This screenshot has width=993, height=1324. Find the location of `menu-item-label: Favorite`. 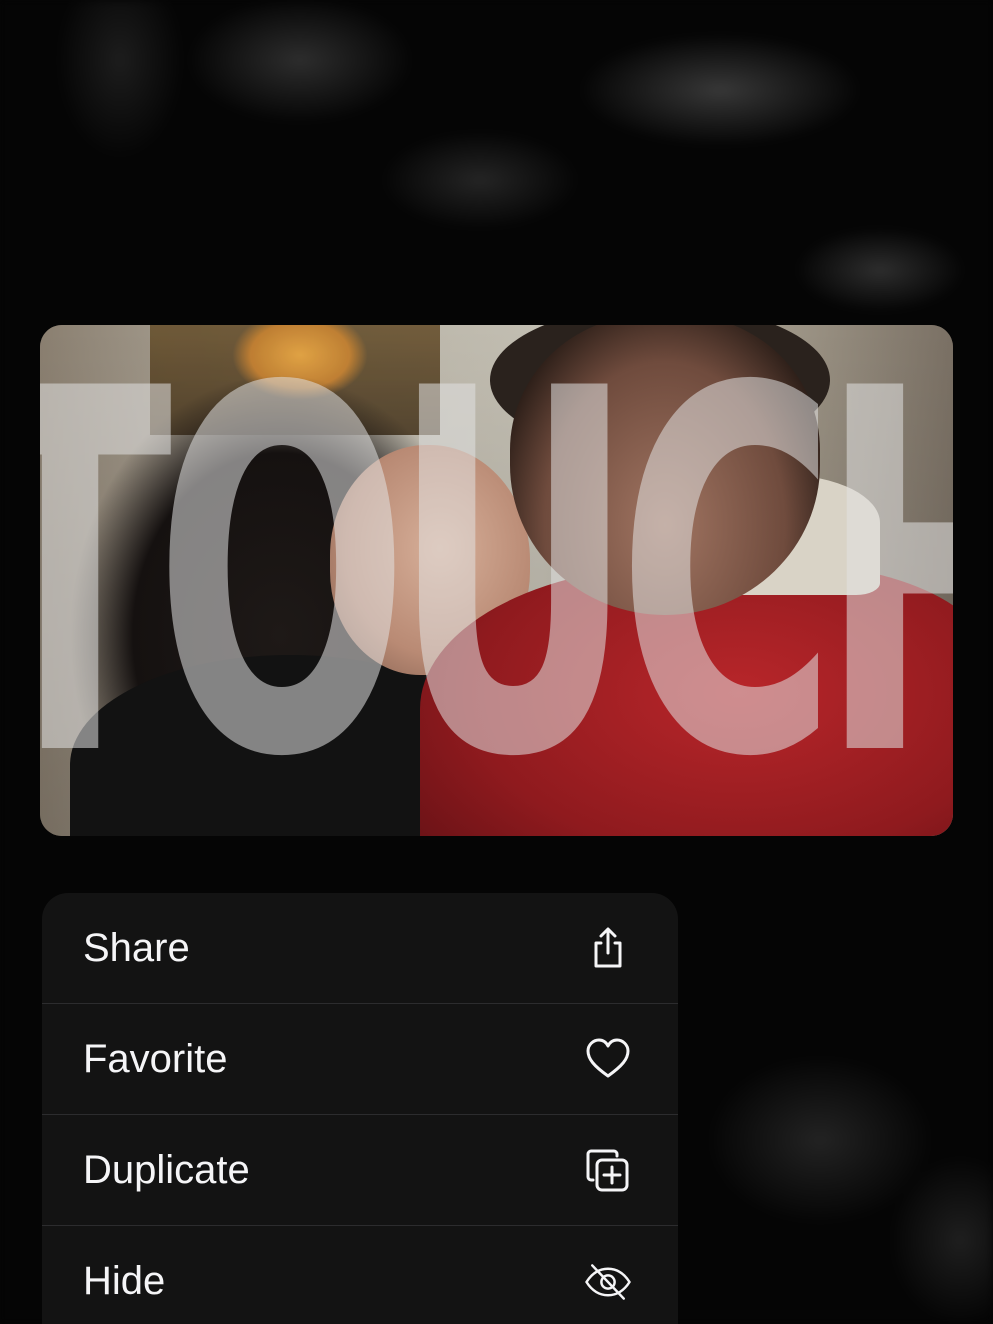

menu-item-label: Favorite is located at coordinates (155, 1058).